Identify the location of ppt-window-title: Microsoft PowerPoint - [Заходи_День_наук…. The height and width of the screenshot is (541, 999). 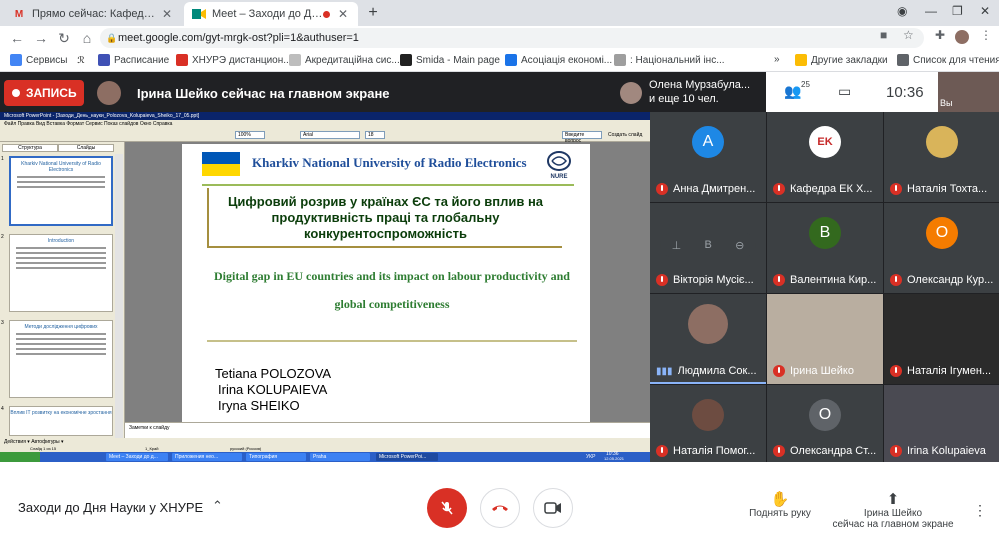
(325, 116).